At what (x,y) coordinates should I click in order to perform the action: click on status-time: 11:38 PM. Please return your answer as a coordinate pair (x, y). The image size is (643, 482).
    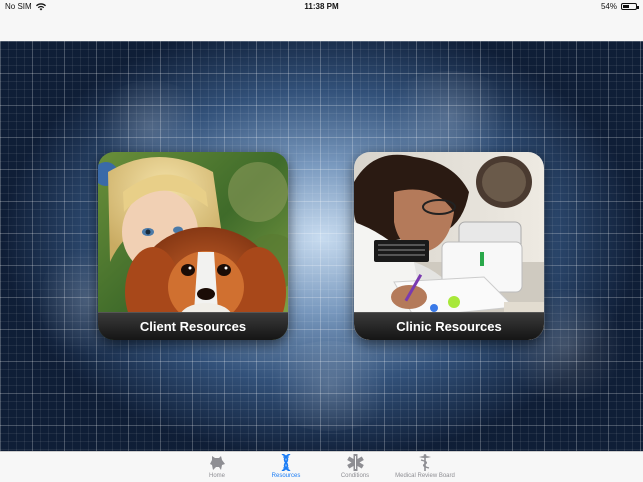
    Looking at the image, I should click on (321, 6).